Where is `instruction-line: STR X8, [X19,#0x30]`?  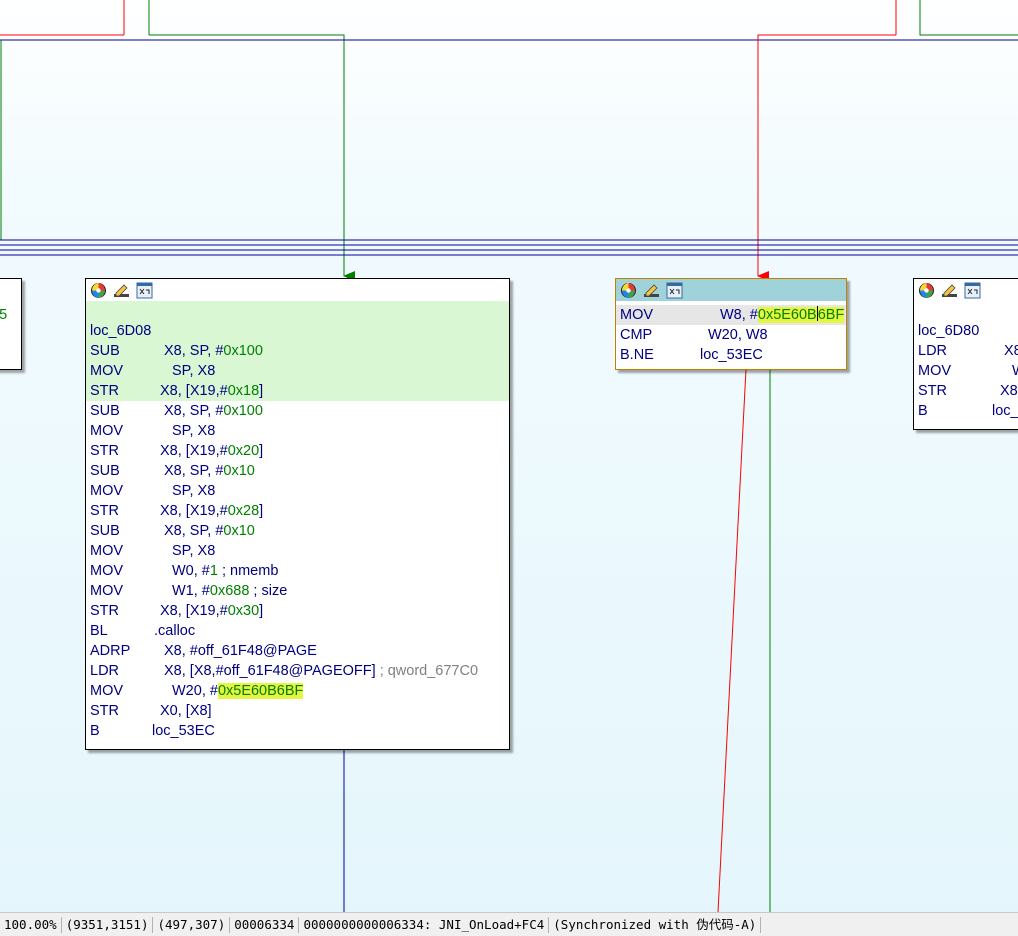 instruction-line: STR X8, [X19,#0x30] is located at coordinates (297, 611).